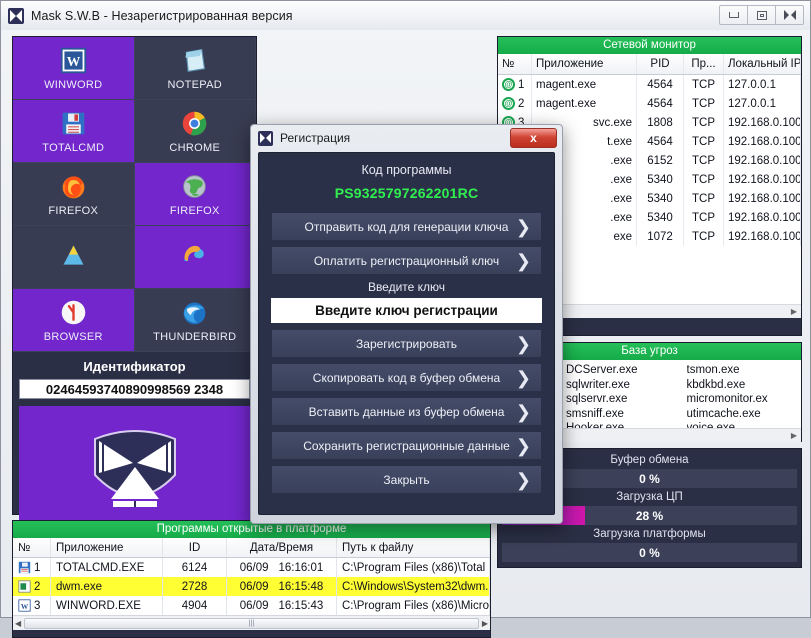 The height and width of the screenshot is (638, 811). I want to click on cell-num: 1, so click(32, 567).